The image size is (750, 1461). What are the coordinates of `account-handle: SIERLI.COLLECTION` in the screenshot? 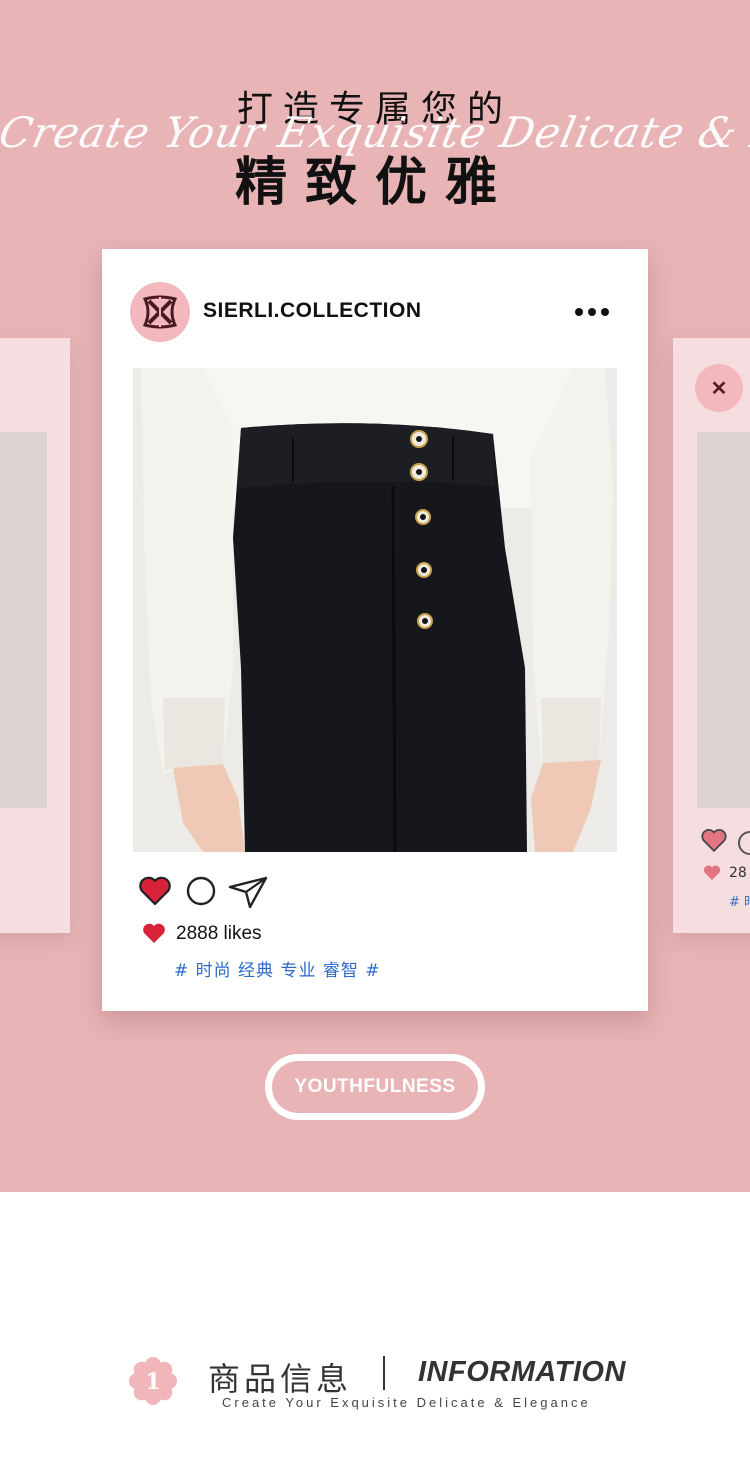 It's located at (312, 311).